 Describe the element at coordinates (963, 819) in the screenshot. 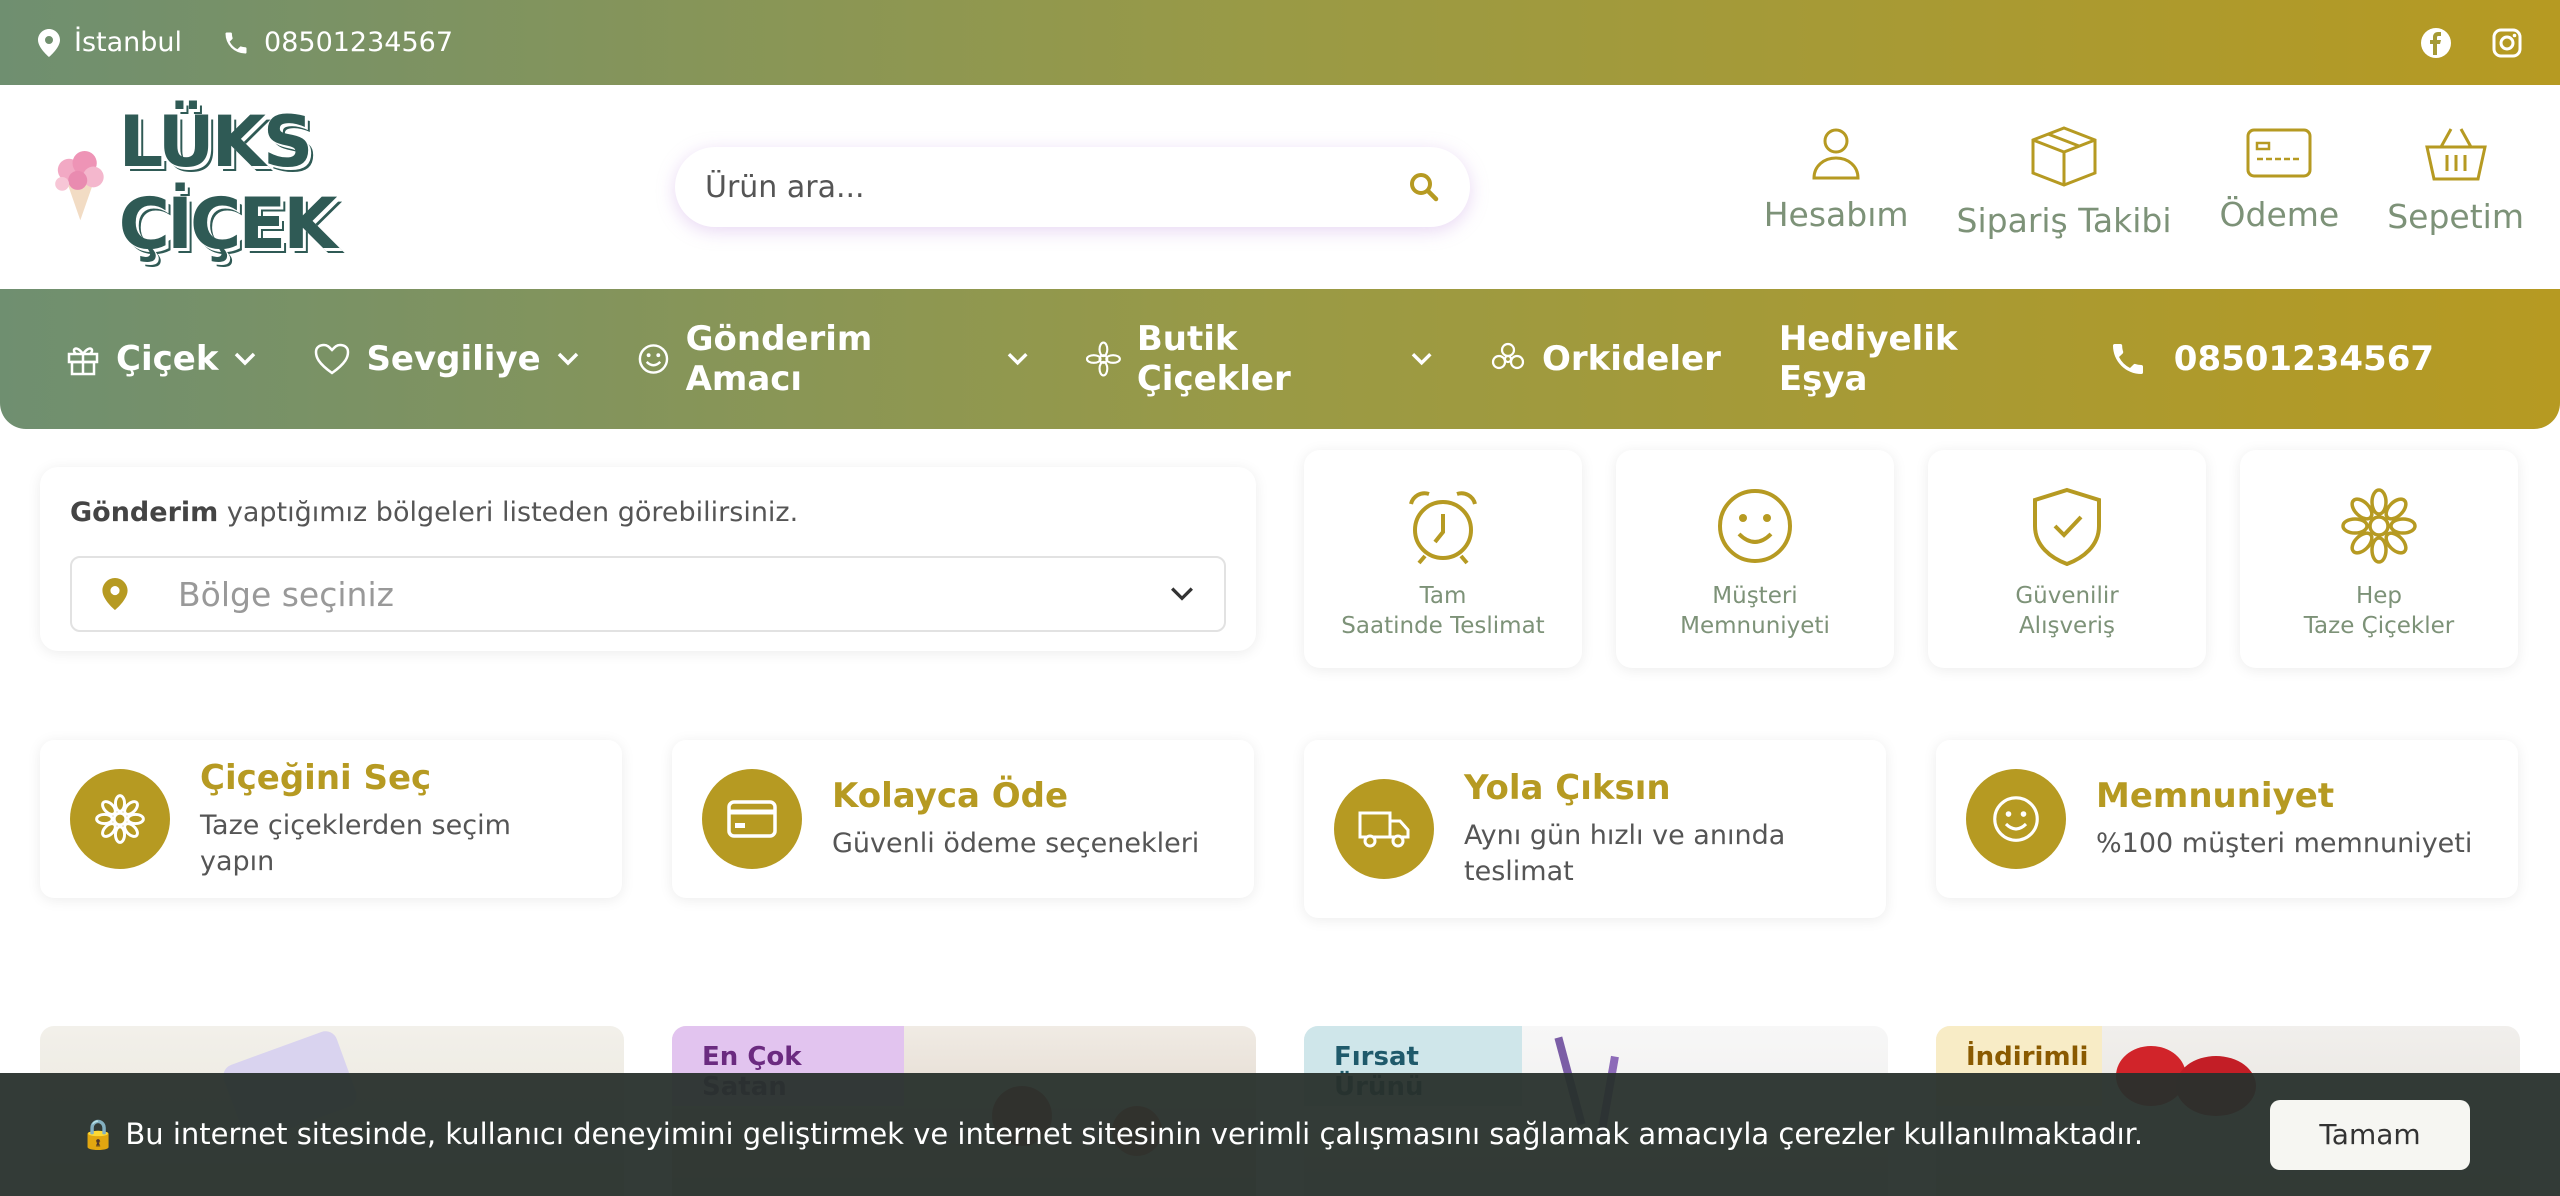

I see `step-easy-payment: Kolayca Öde Güvenli ödeme seçenekleri` at that location.